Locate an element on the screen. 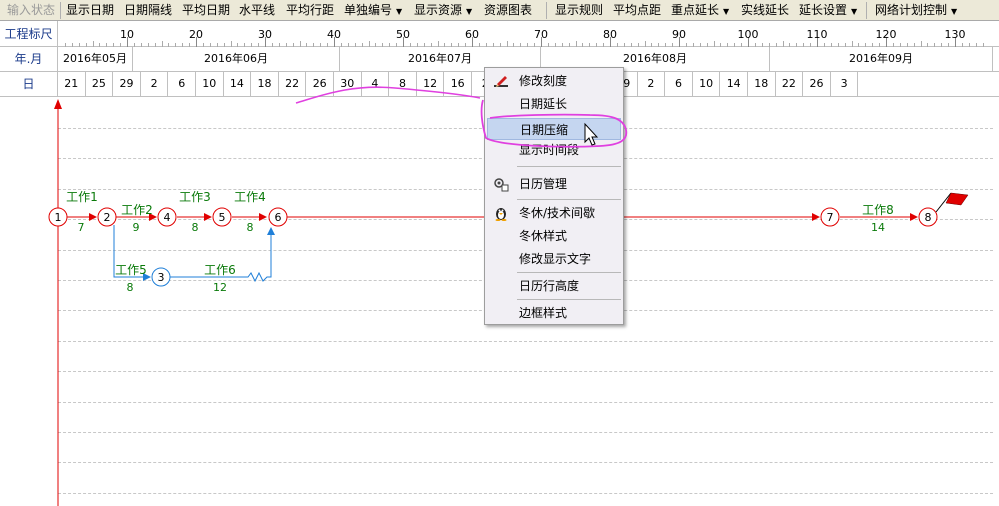 The image size is (999, 506). node-7: 7 is located at coordinates (830, 217).